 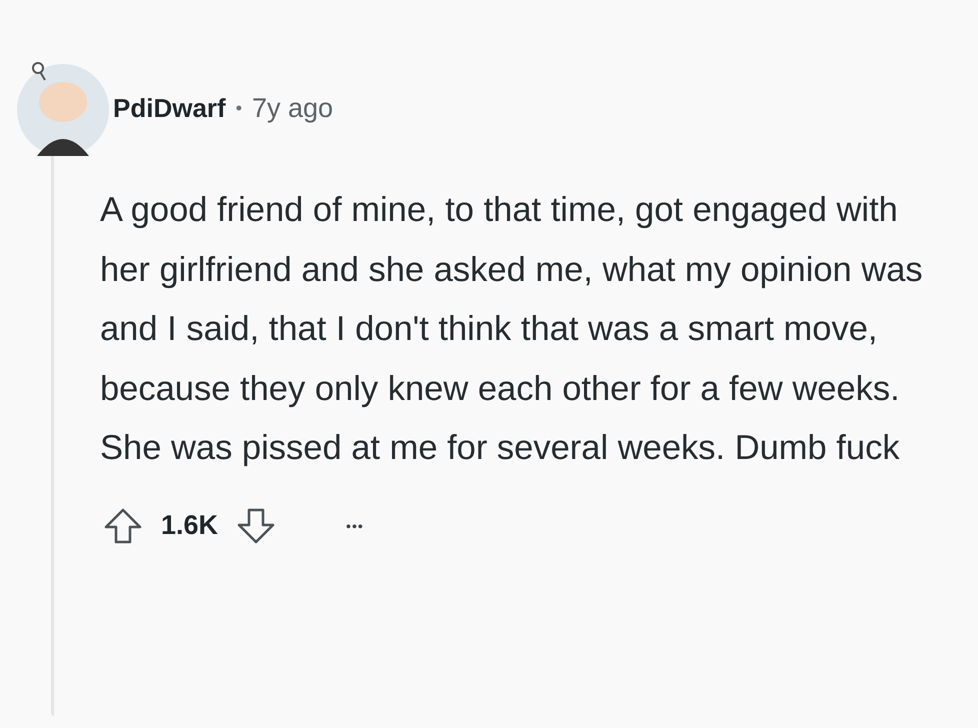 I want to click on timestamp: 7y ago, so click(x=293, y=108).